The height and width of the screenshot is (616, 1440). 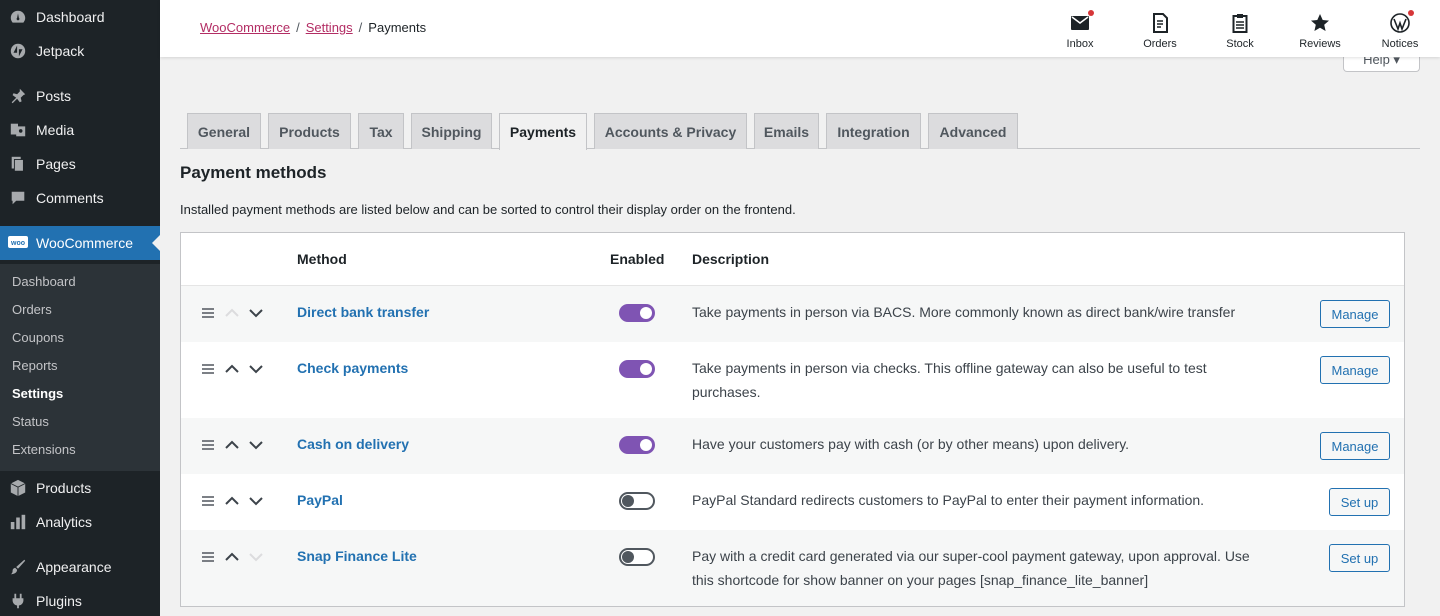 What do you see at coordinates (32, 309) in the screenshot?
I see `submenu-item-orders: Orders` at bounding box center [32, 309].